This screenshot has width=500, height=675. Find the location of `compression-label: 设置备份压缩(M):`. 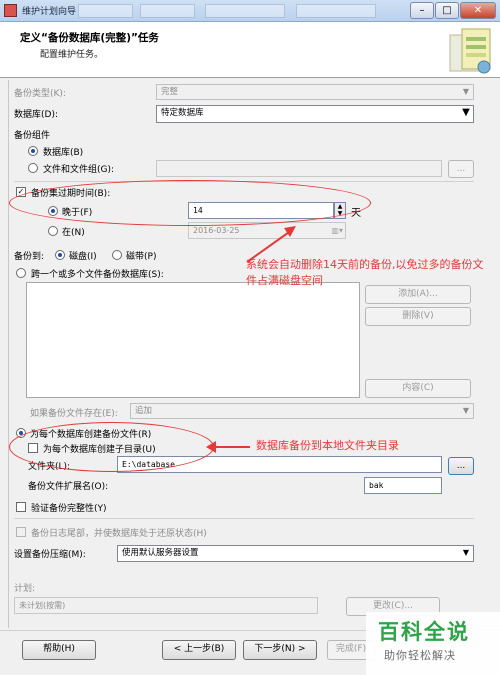

compression-label: 设置备份压缩(M): is located at coordinates (50, 555).